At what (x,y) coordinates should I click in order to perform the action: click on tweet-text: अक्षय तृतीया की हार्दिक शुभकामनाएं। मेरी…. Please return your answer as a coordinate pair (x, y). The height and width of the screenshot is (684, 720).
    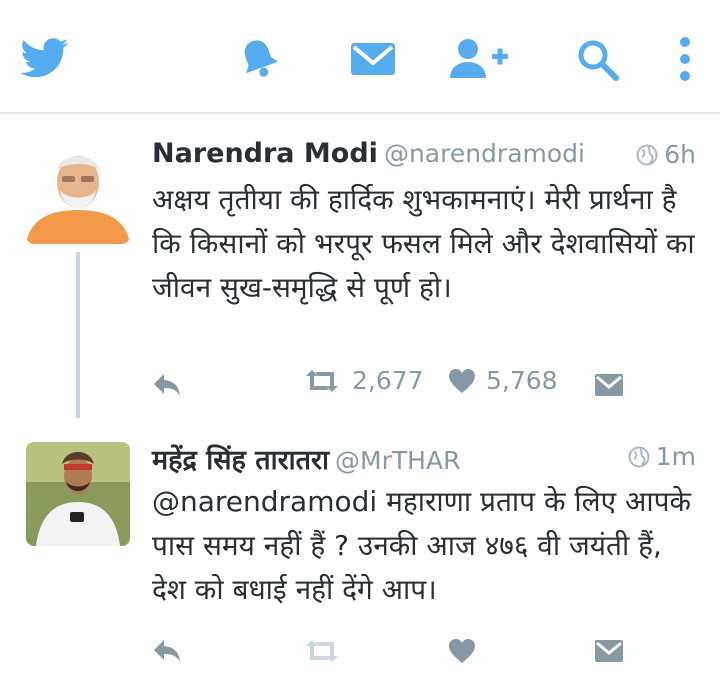
    Looking at the image, I should click on (423, 243).